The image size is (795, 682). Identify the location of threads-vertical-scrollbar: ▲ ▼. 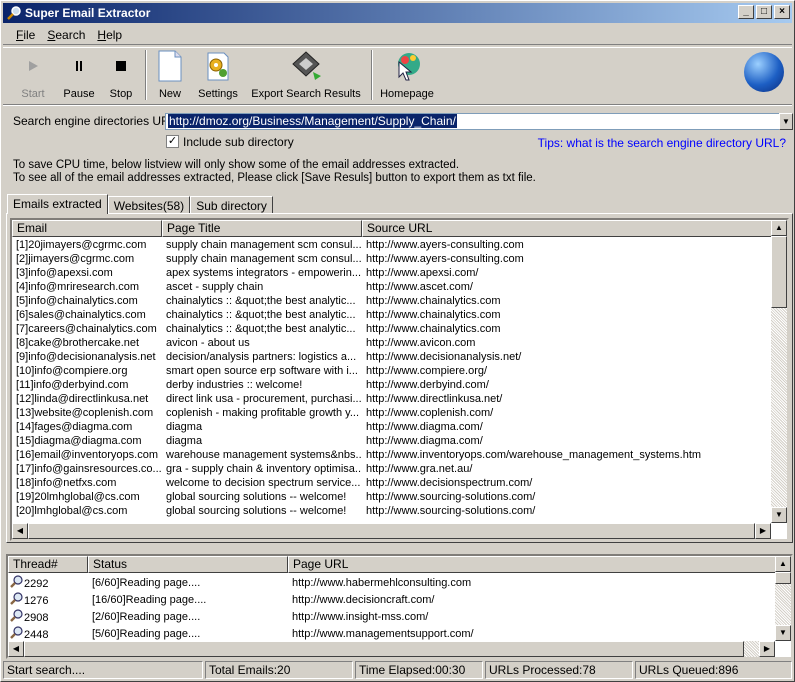
(783, 598).